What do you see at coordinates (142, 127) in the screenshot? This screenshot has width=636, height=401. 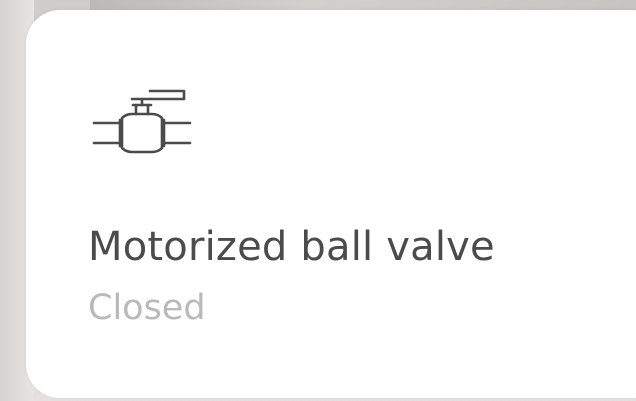 I see `ball-valve-icon` at bounding box center [142, 127].